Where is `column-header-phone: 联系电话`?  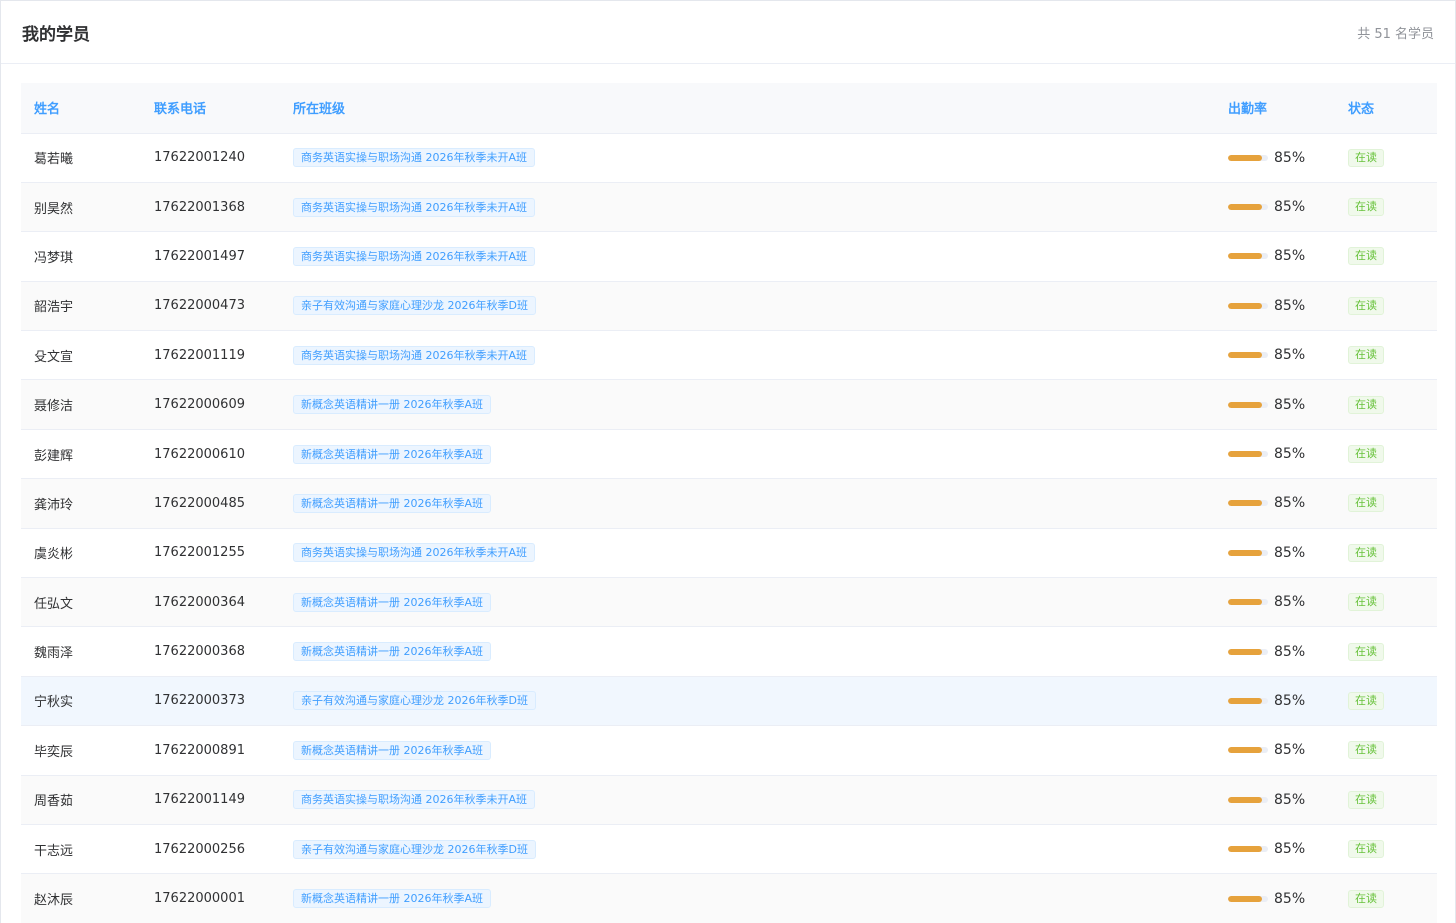 column-header-phone: 联系电话 is located at coordinates (210, 108).